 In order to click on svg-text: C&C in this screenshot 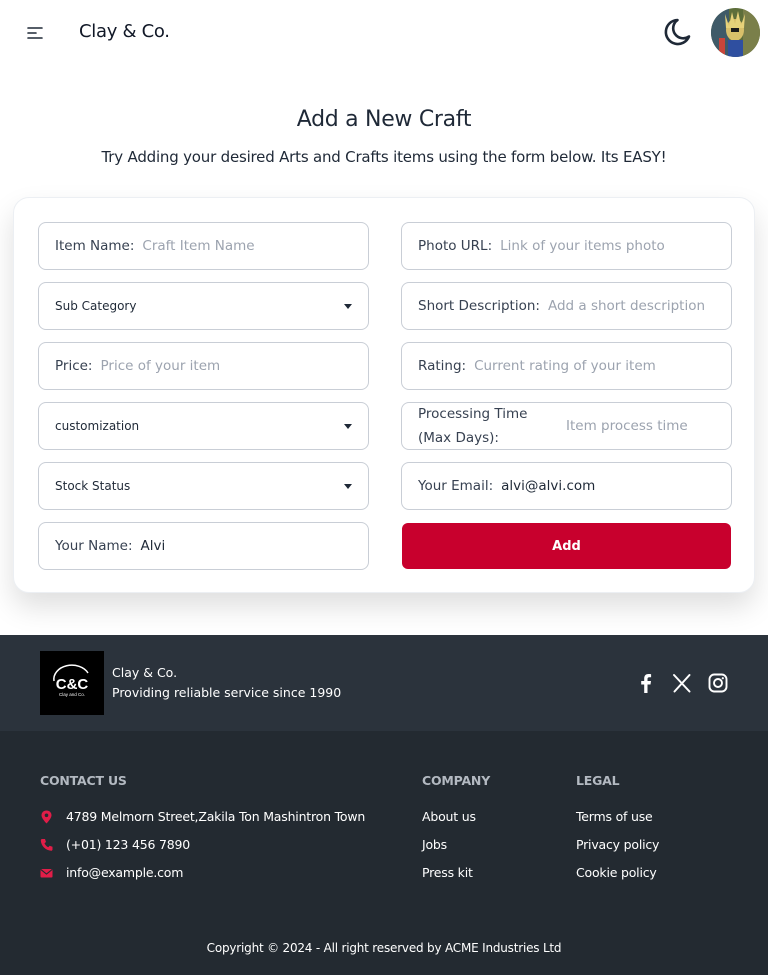, I will do `click(72, 684)`.